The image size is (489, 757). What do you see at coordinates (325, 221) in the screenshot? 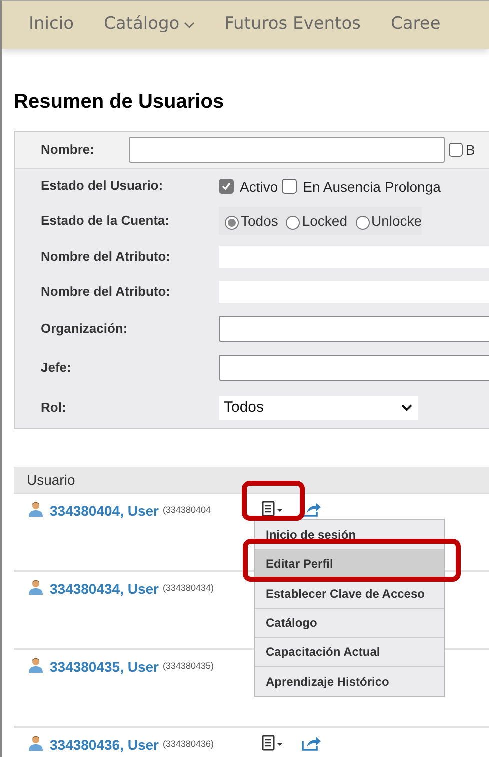
I see `radio-label: Locked` at bounding box center [325, 221].